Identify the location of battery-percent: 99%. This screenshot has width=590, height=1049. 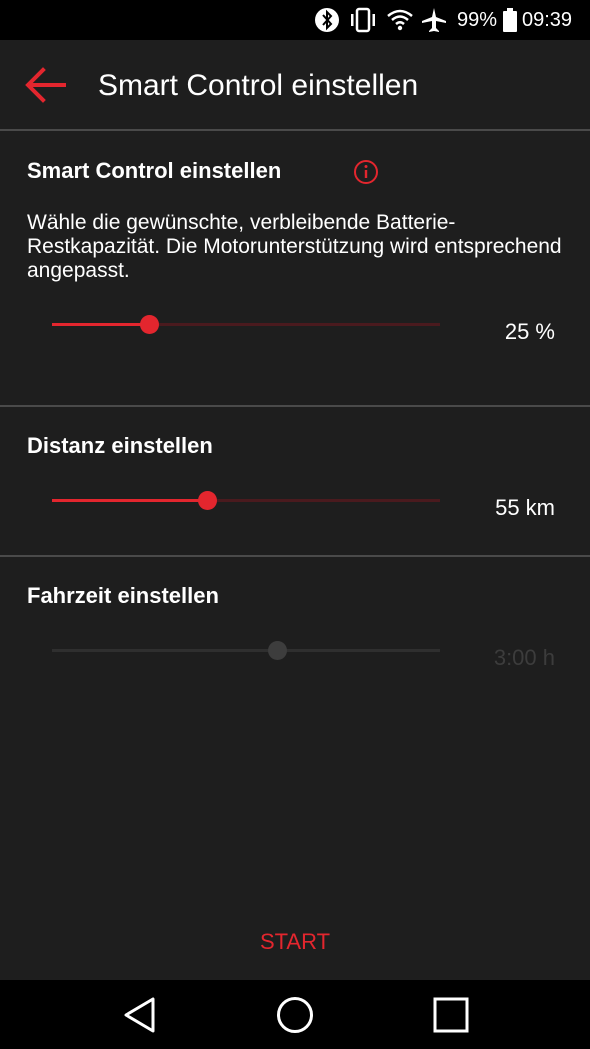
(477, 20).